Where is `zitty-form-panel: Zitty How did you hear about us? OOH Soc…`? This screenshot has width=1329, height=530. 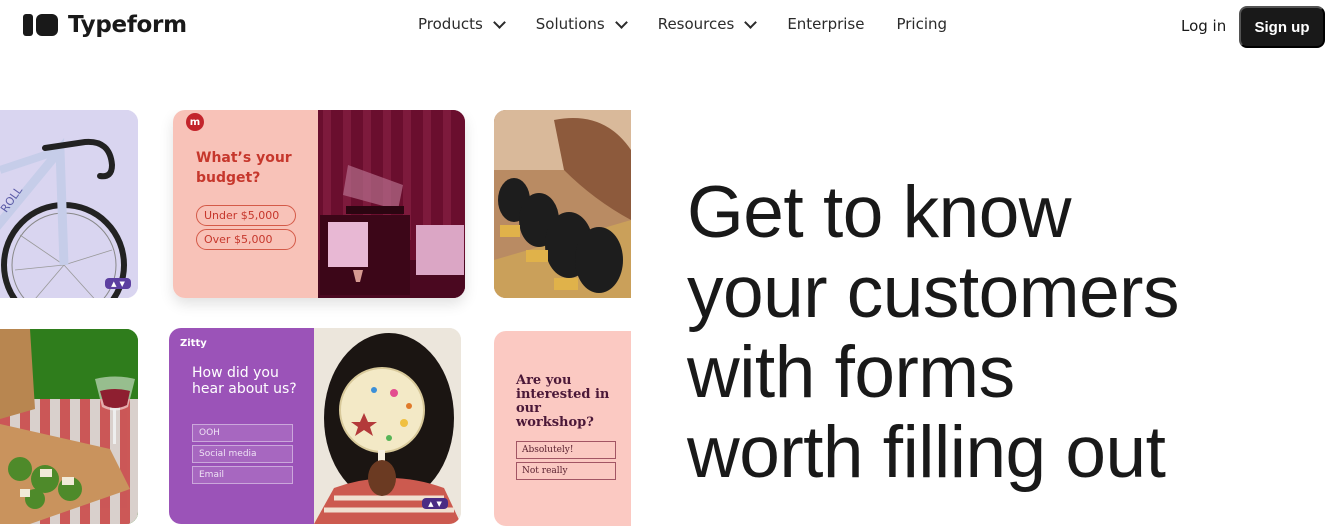 zitty-form-panel: Zitty How did you hear about us? OOH Soc… is located at coordinates (242, 426).